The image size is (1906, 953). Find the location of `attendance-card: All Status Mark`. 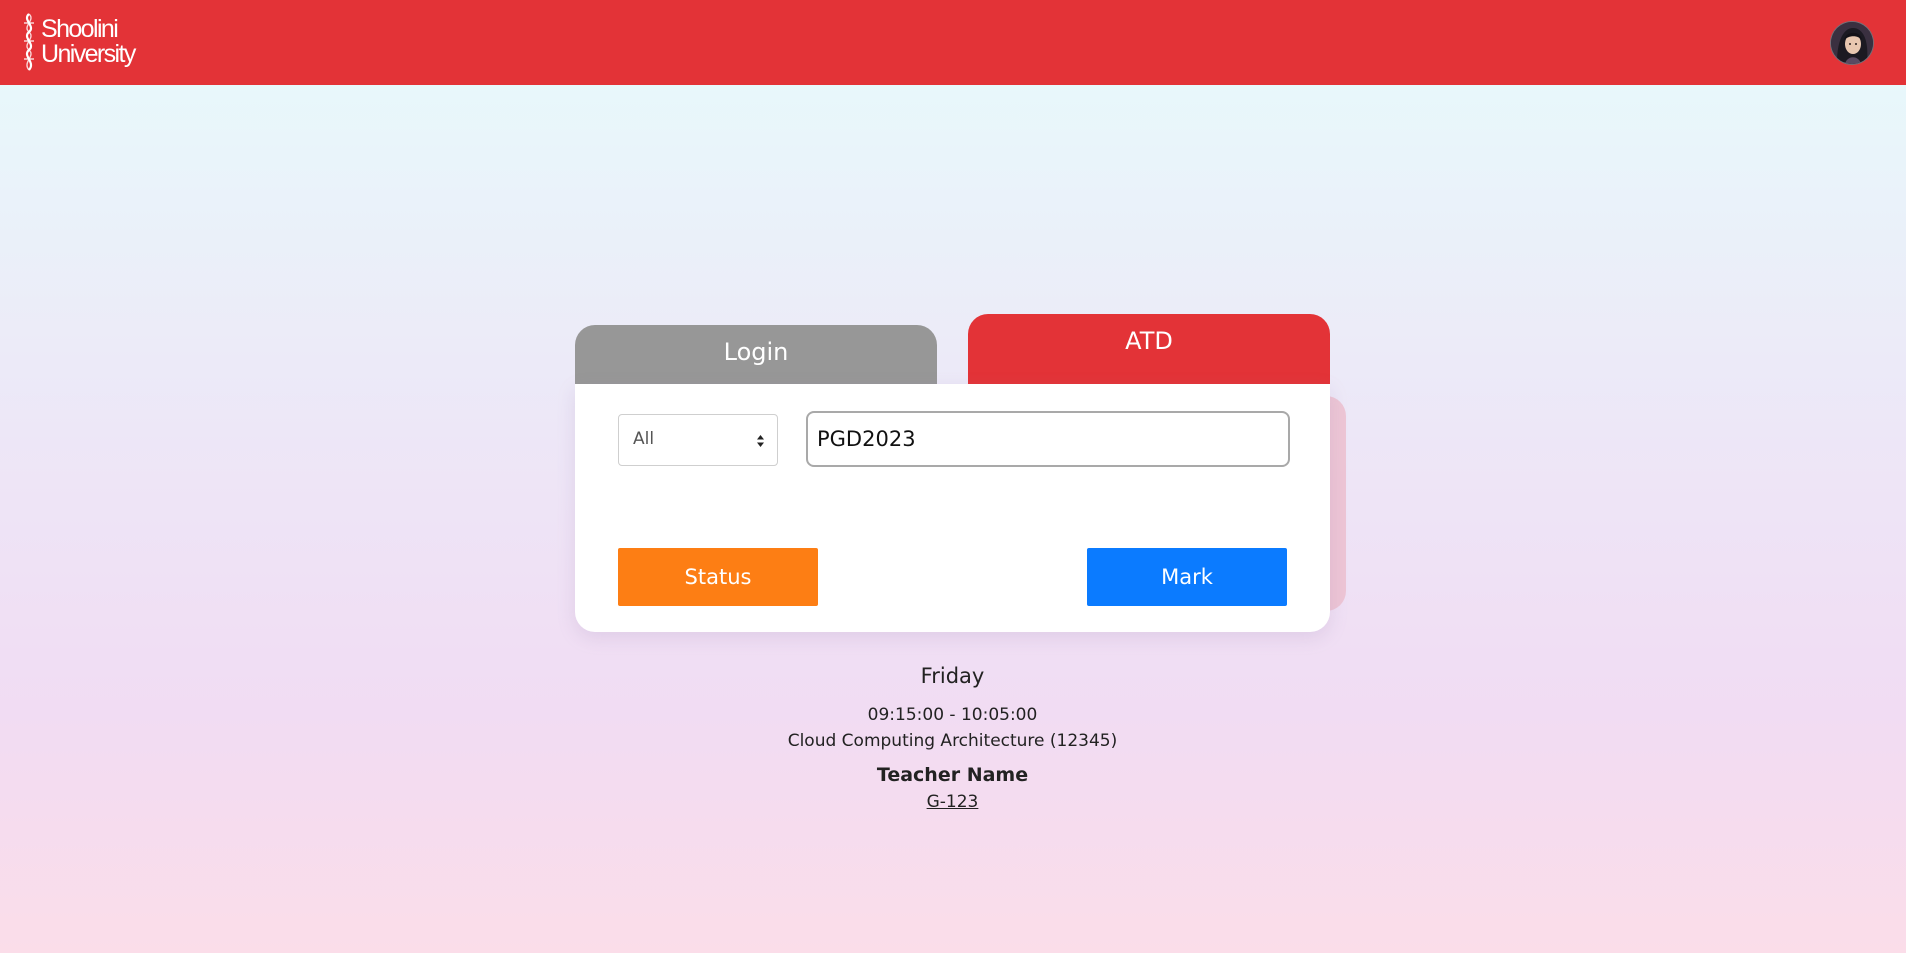

attendance-card: All Status Mark is located at coordinates (952, 508).